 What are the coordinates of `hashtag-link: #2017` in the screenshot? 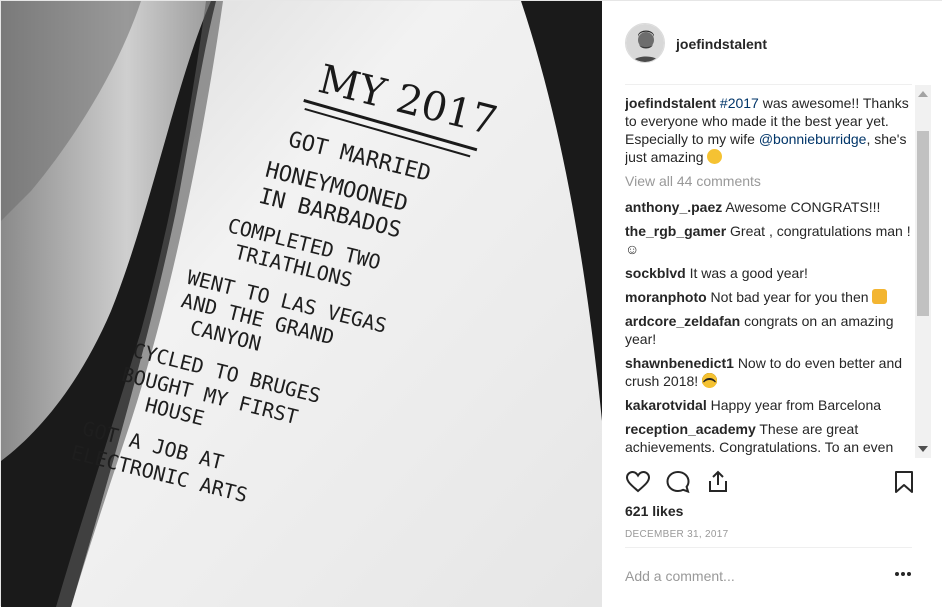 It's located at (739, 103).